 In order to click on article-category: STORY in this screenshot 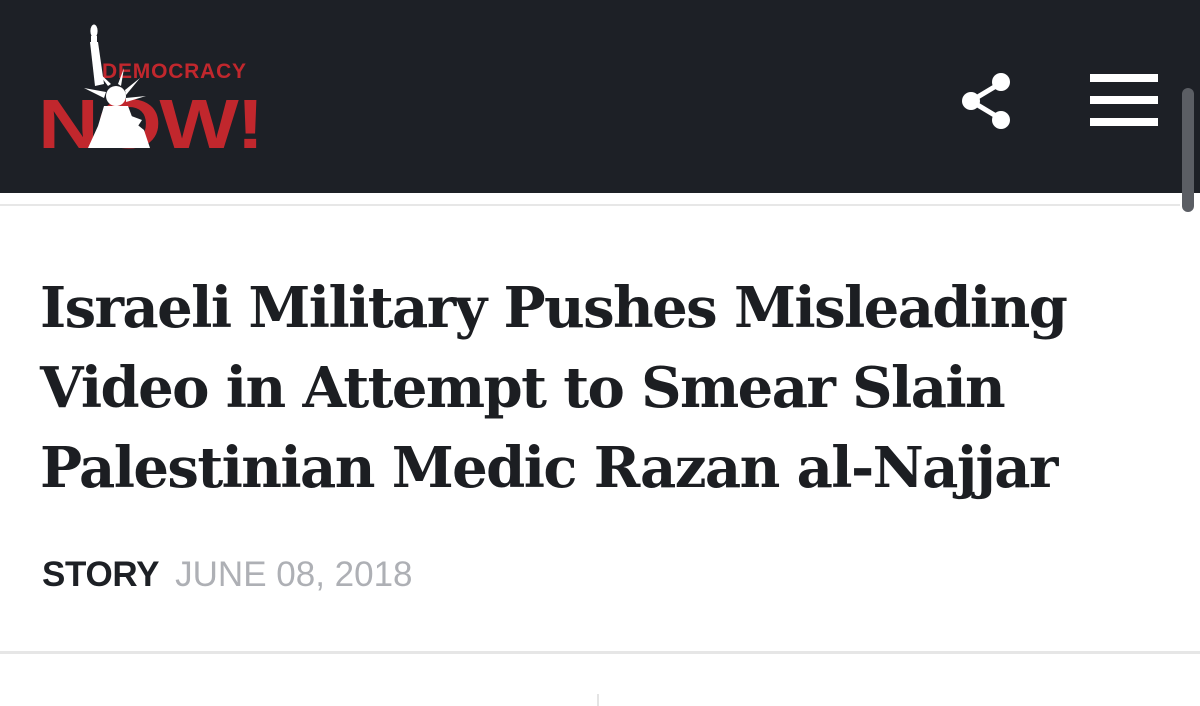, I will do `click(100, 574)`.